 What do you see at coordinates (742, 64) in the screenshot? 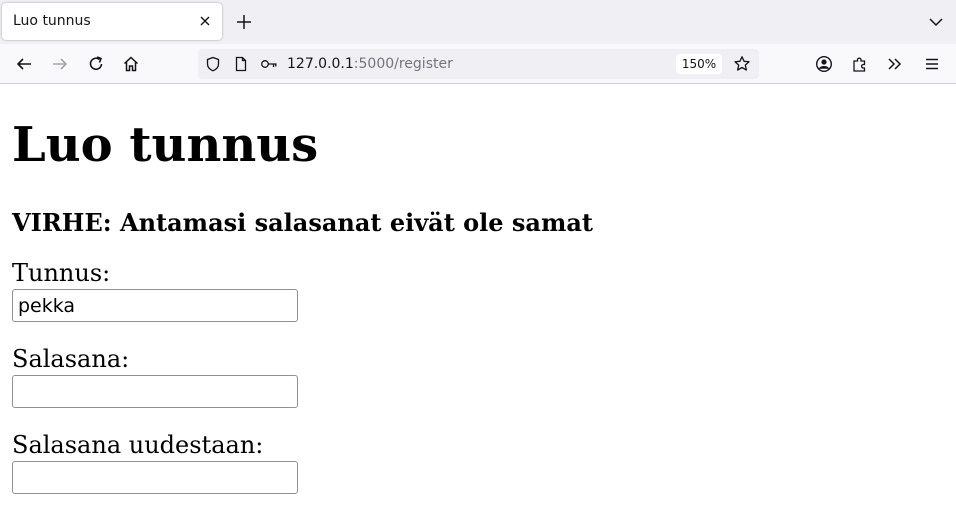
I see `star-icon` at bounding box center [742, 64].